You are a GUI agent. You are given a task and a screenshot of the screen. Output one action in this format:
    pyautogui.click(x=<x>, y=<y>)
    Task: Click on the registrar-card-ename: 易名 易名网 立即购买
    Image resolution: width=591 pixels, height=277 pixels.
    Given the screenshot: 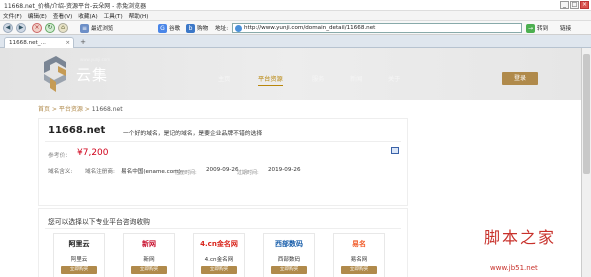 What is the action you would take?
    pyautogui.click(x=359, y=255)
    